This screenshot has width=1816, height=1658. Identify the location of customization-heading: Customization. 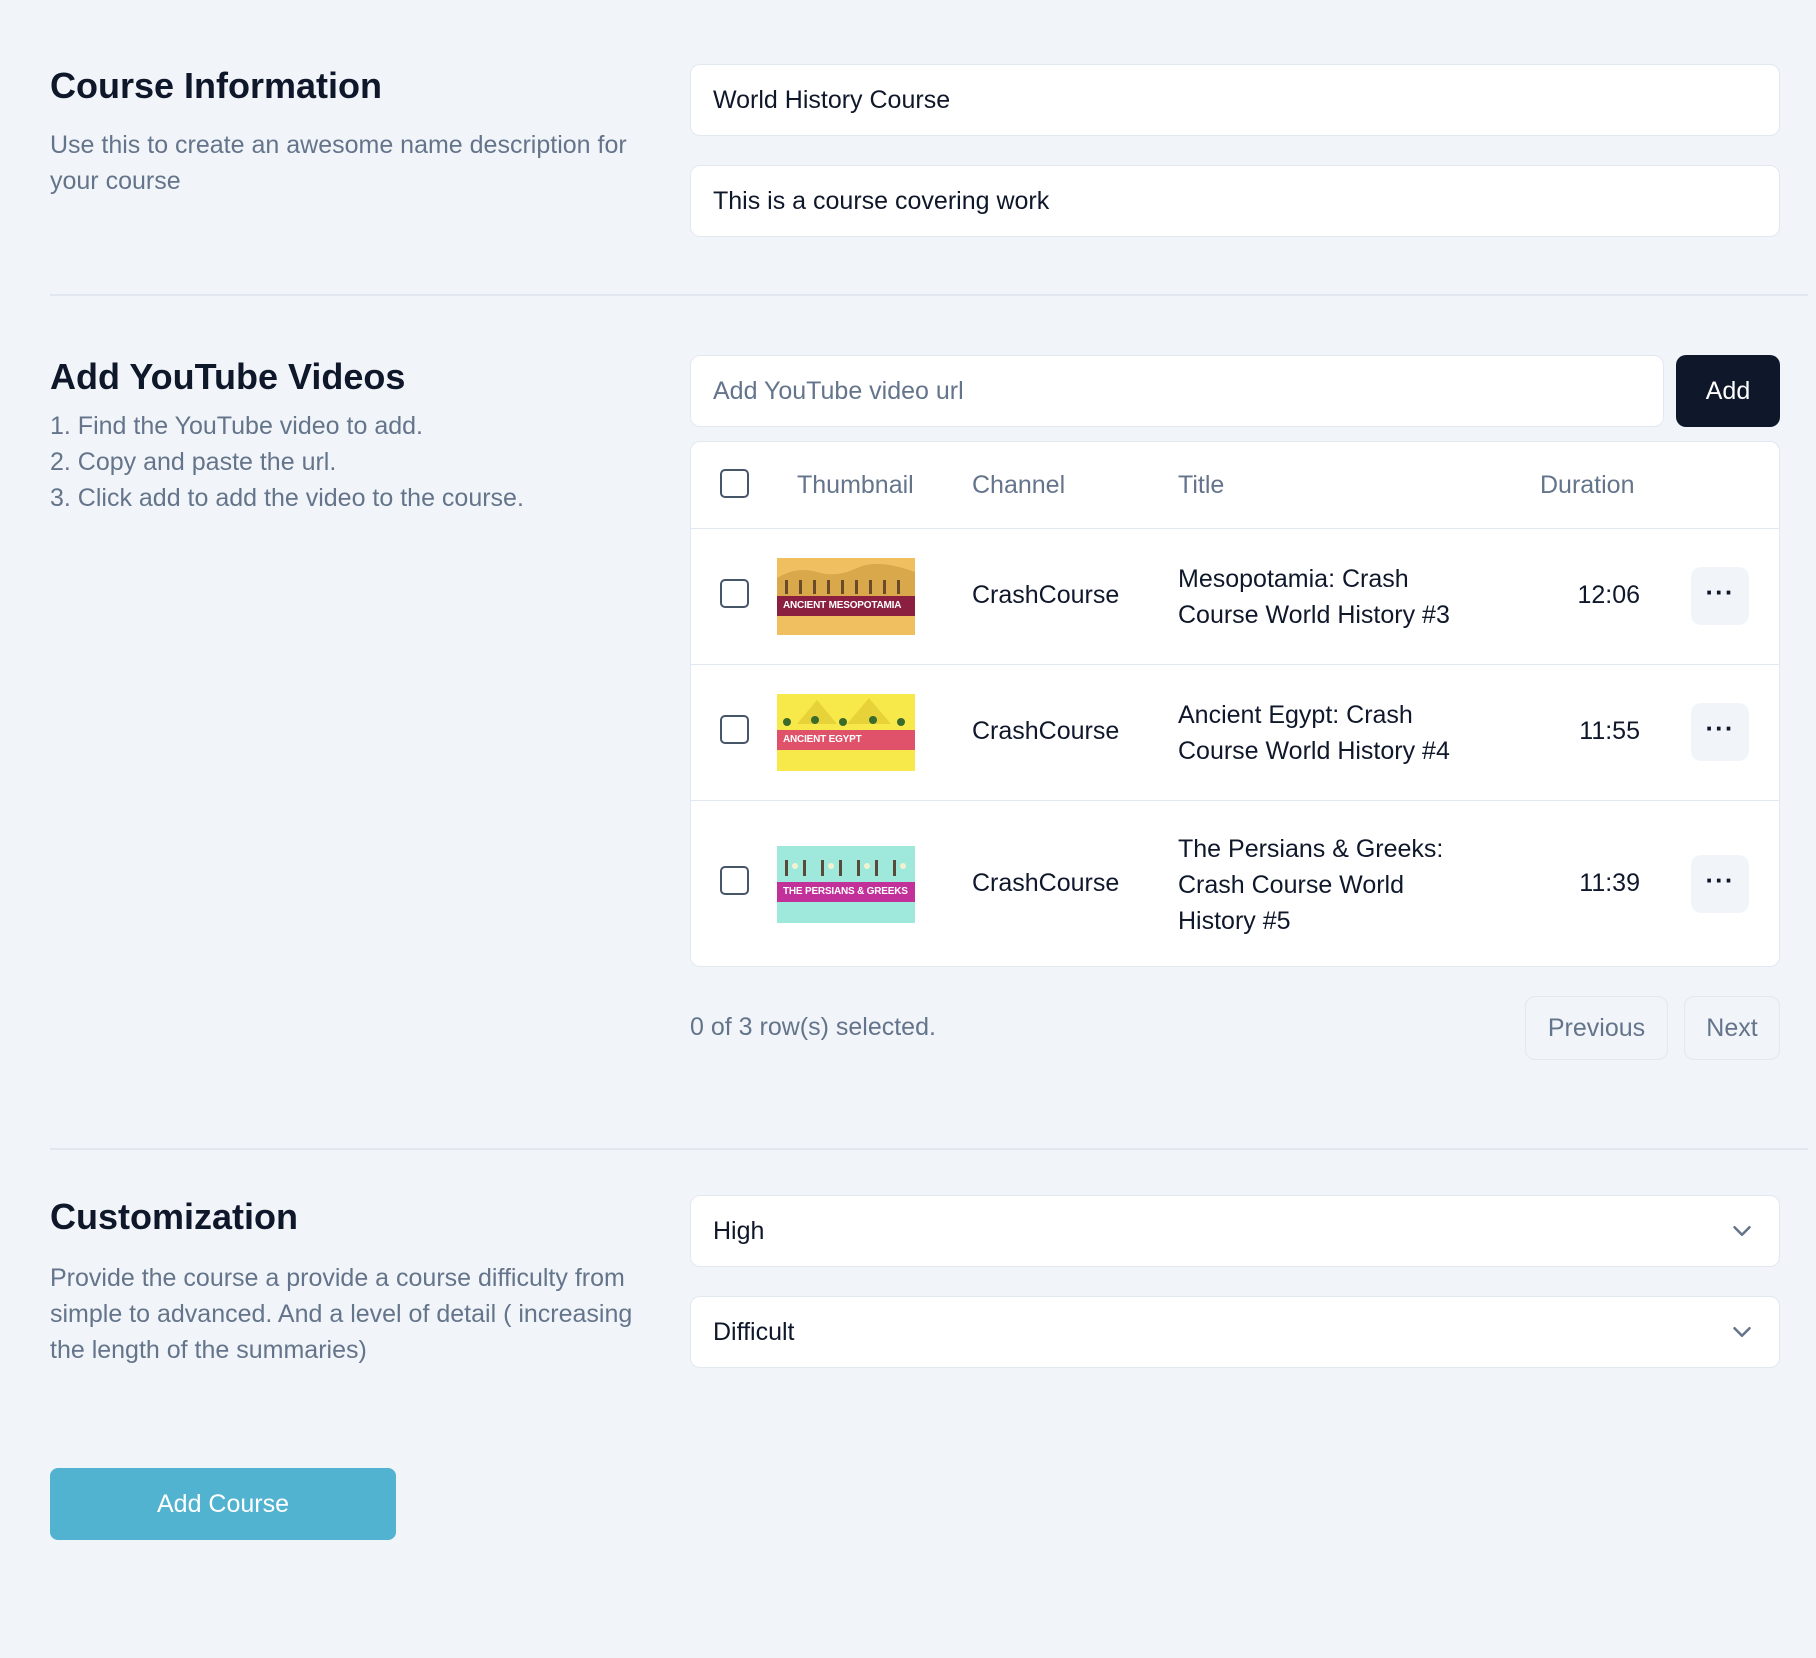
(174, 1216).